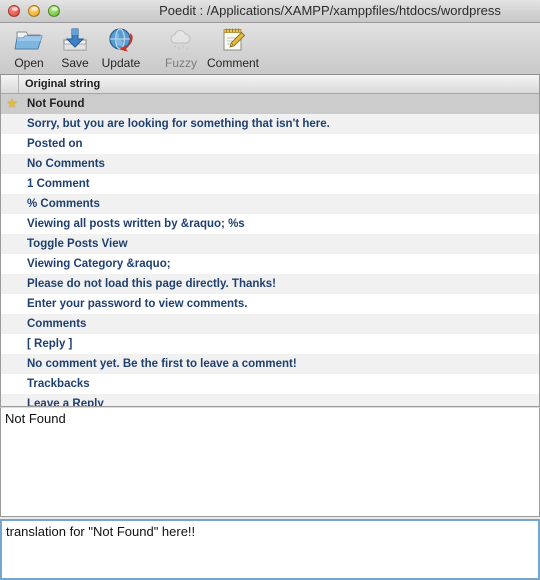  Describe the element at coordinates (270, 164) in the screenshot. I see `table-row: No Comments` at that location.